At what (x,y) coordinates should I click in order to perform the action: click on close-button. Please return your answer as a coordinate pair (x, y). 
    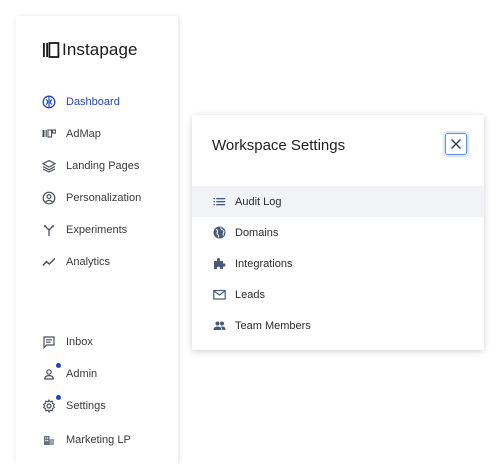
    Looking at the image, I should click on (456, 144).